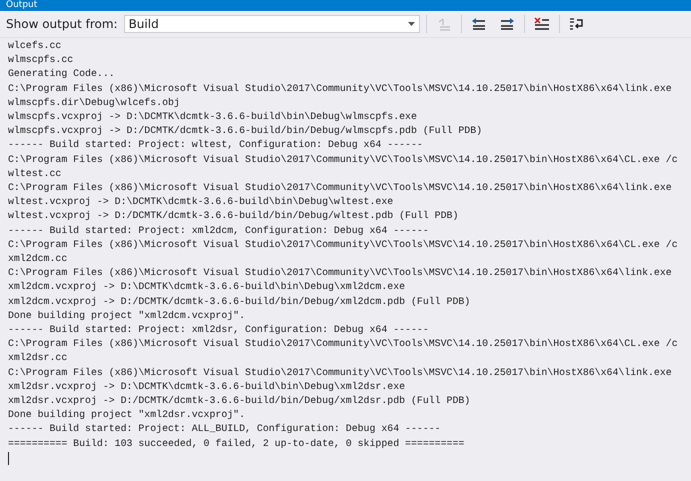 This screenshot has width=691, height=481. What do you see at coordinates (234, 216) in the screenshot?
I see `output-line: wltest.vcxproj -> D:/DCMTK/dcmtk-3.6.6-build/bin/Debug/wltest.pdb (Full PDB)` at bounding box center [234, 216].